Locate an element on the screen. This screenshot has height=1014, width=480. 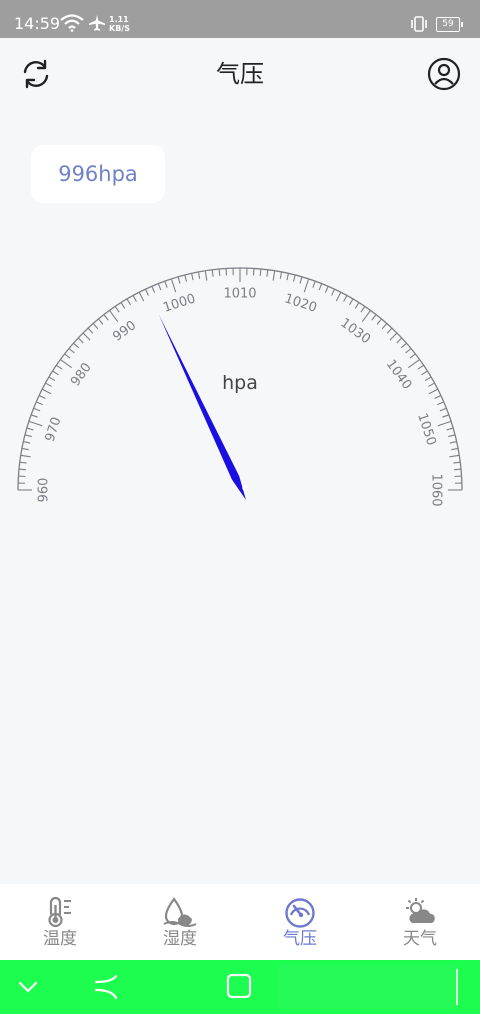
gauge-needle-pin is located at coordinates (245, 488).